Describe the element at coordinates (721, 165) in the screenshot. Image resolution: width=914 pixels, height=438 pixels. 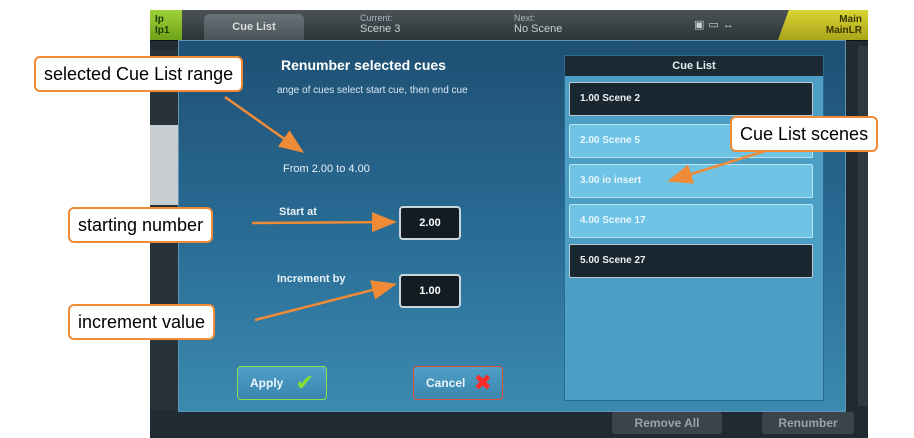
I see `scenes-arrow` at that location.